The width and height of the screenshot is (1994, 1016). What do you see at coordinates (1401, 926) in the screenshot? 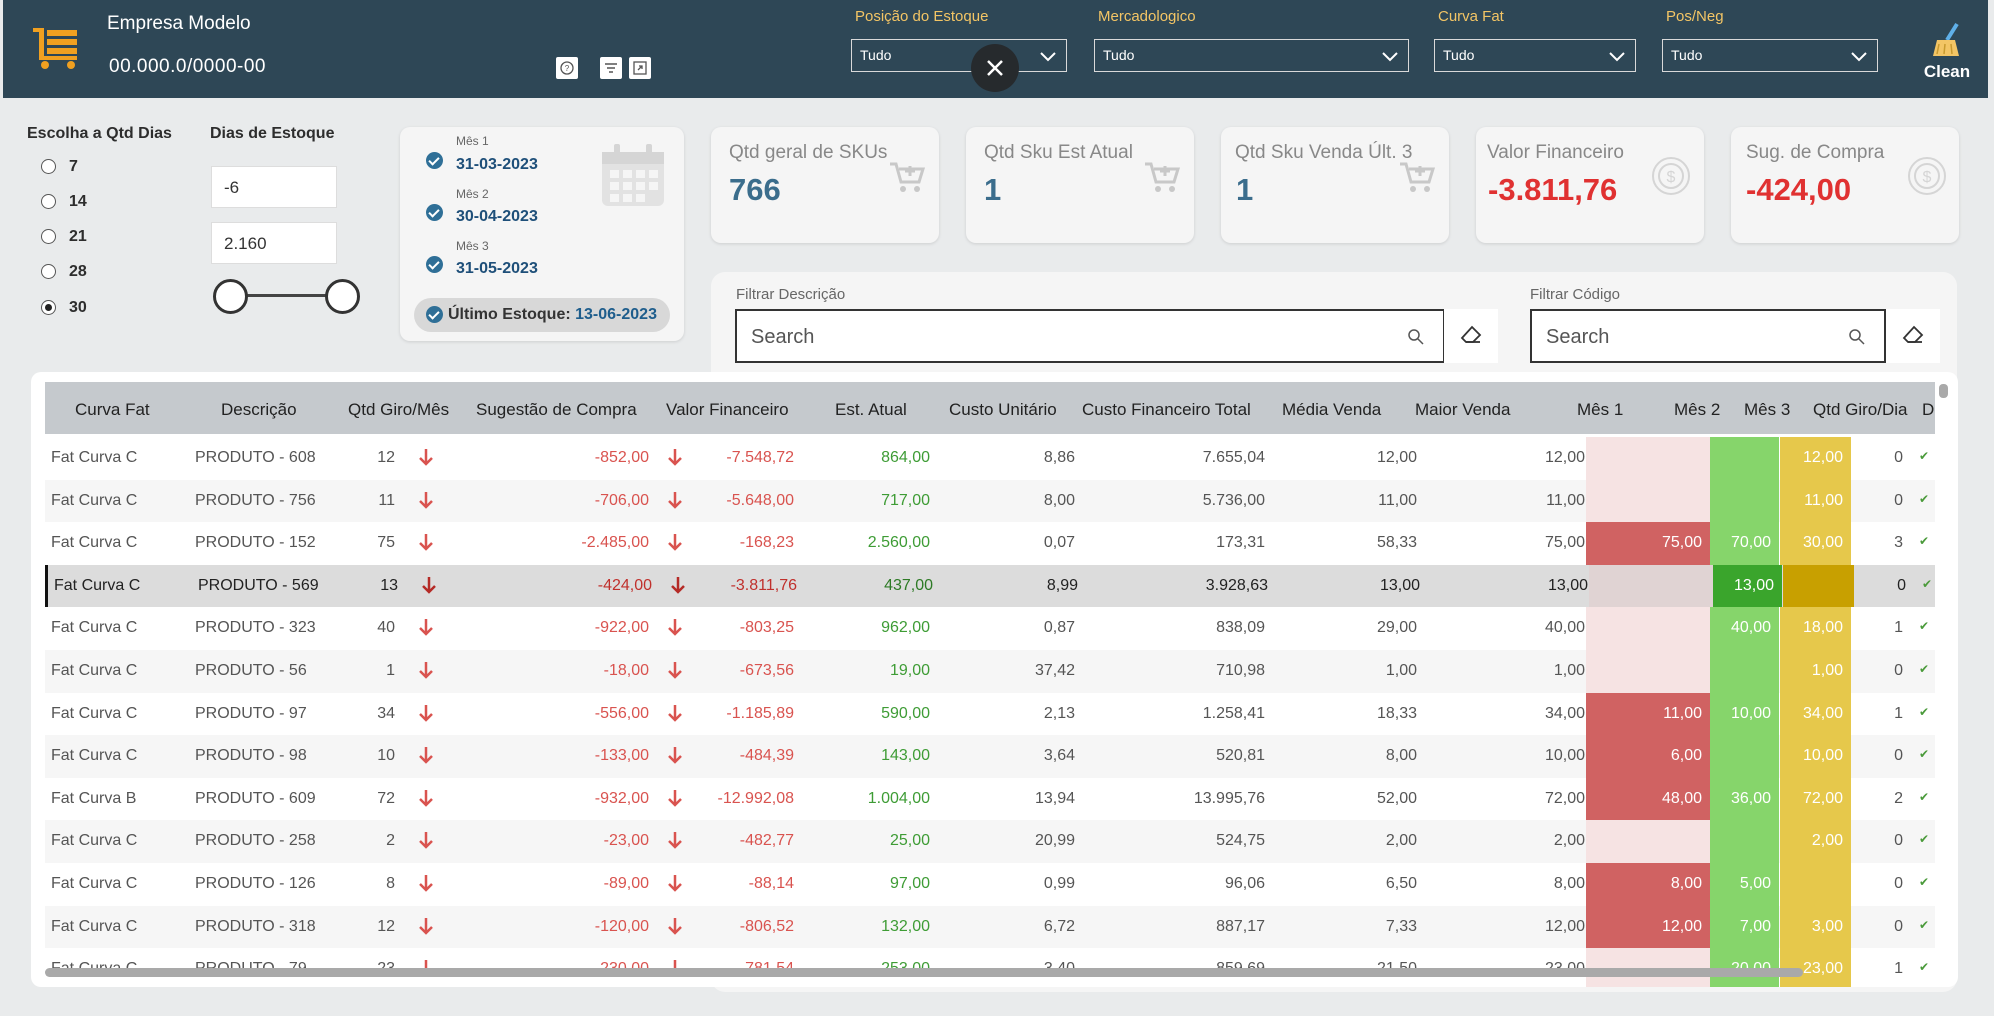
I see `cell-media-venda: 7,33` at bounding box center [1401, 926].